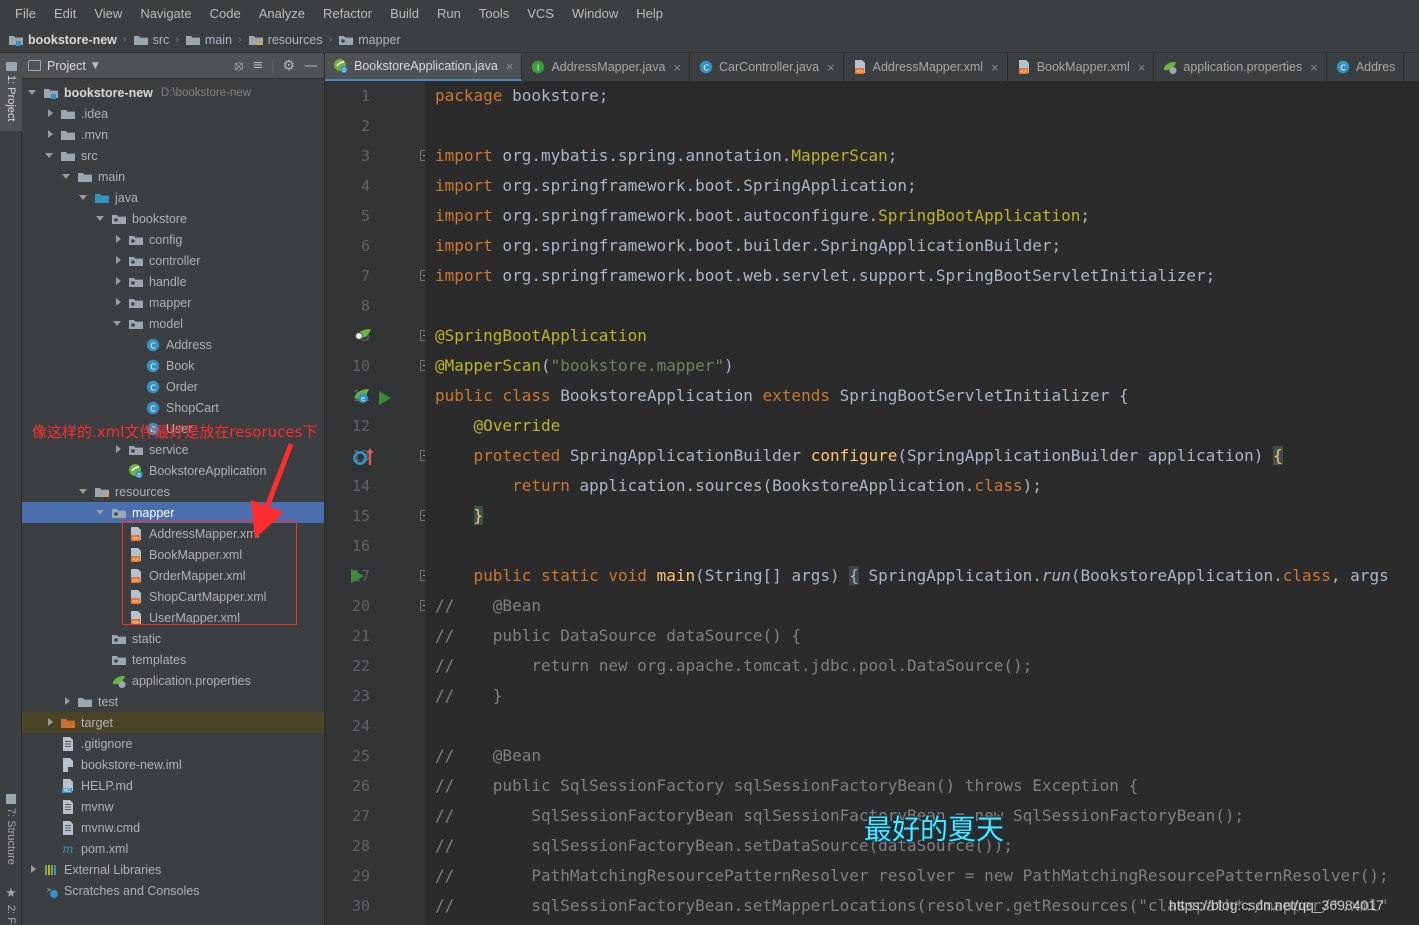 The image size is (1419, 925). Describe the element at coordinates (516, 96) in the screenshot. I see `code-line: package bookstore;` at that location.